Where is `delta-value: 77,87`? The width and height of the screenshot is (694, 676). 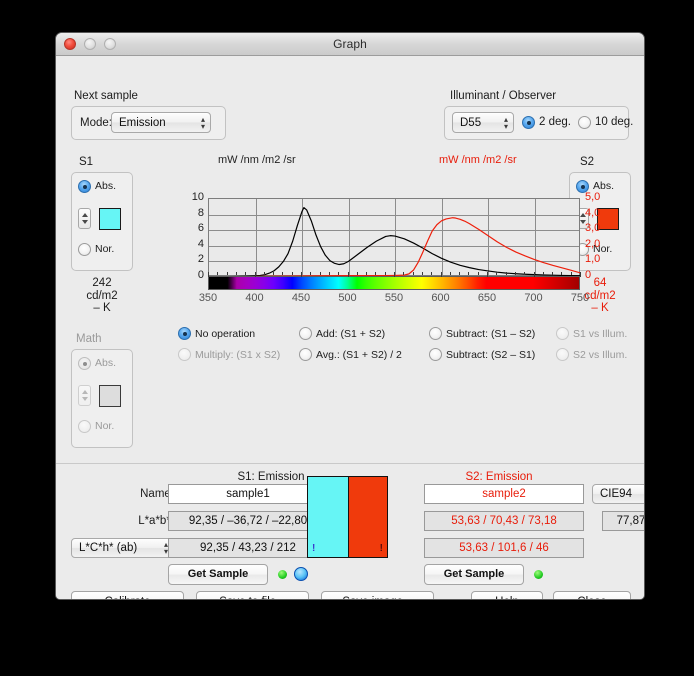
delta-value: 77,87 is located at coordinates (630, 521).